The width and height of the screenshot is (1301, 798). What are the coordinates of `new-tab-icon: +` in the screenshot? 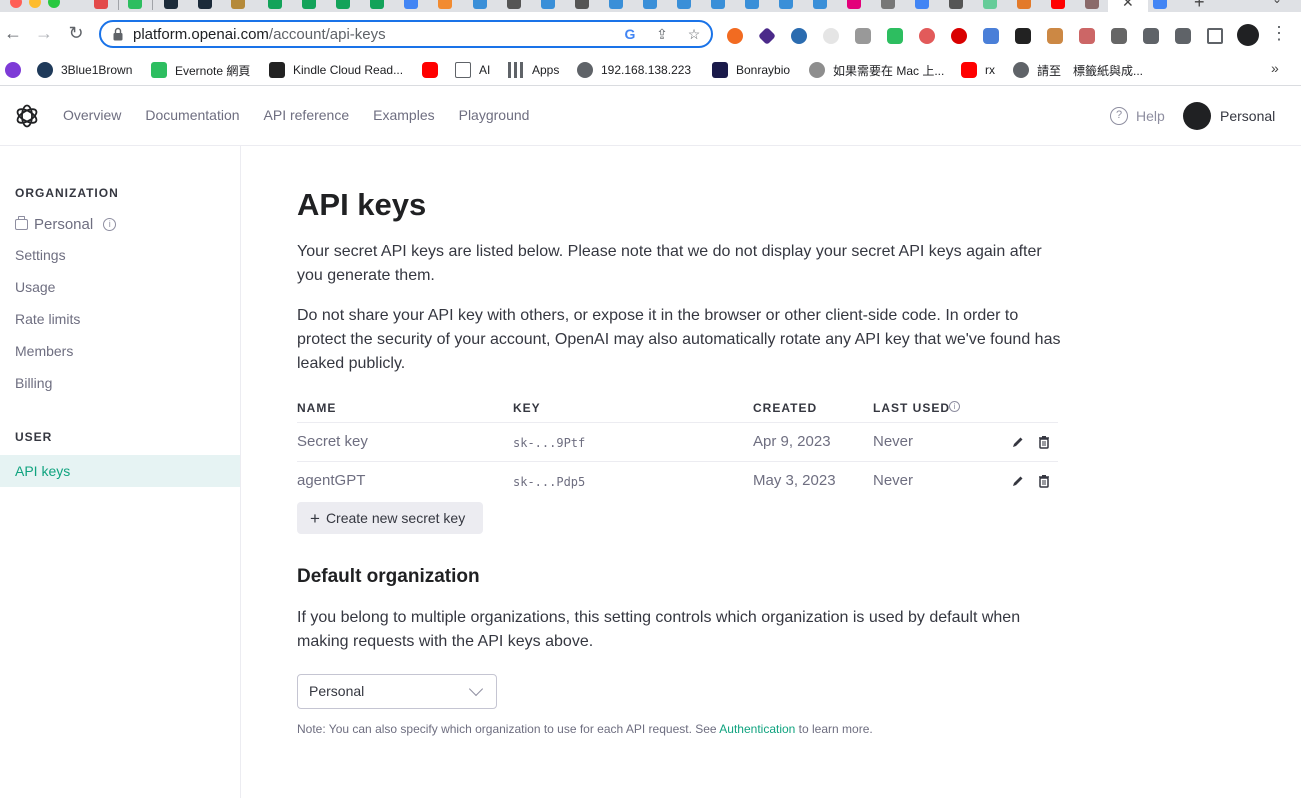 It's located at (1199, 6).